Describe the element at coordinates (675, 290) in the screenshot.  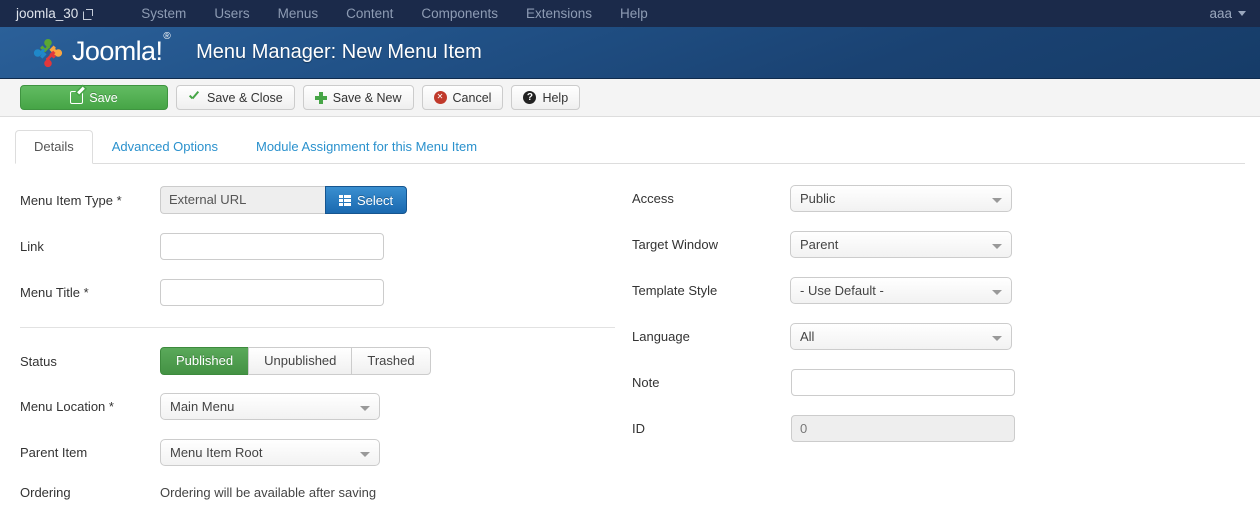
I see `template-style-label: Template Style` at that location.